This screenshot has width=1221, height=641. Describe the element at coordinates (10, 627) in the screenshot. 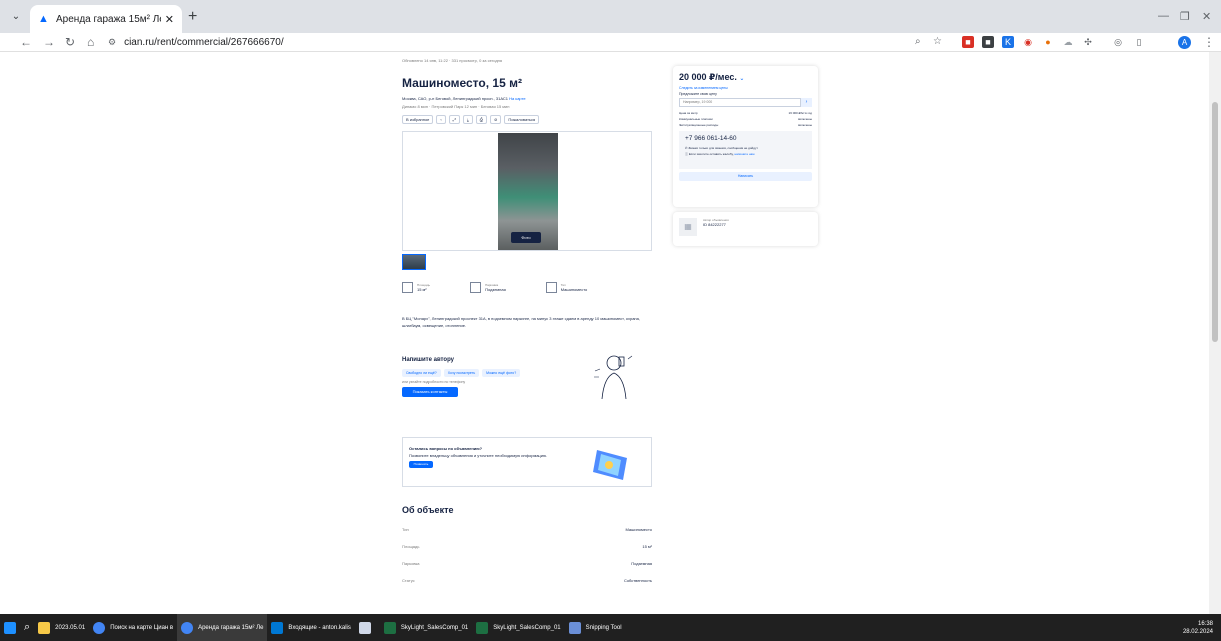

I see `start-button` at that location.